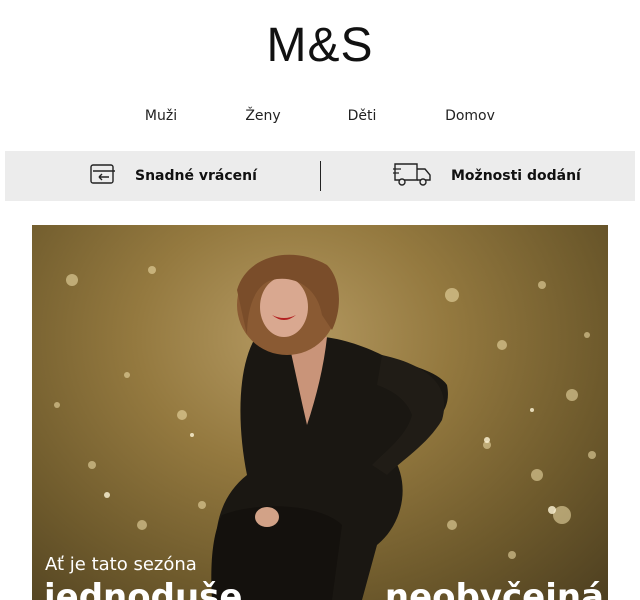 This screenshot has width=640, height=600. Describe the element at coordinates (516, 176) in the screenshot. I see `delivery-options-label: Možnosti dodání` at that location.